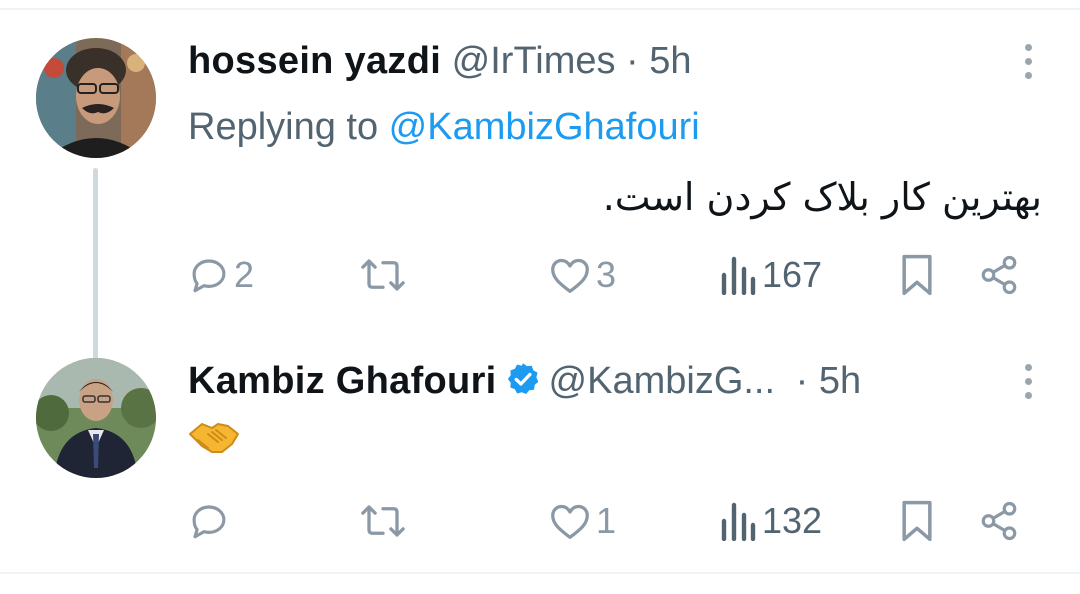 The width and height of the screenshot is (1080, 594). I want to click on replying-to: Replying to @KambizGhafouri, so click(444, 127).